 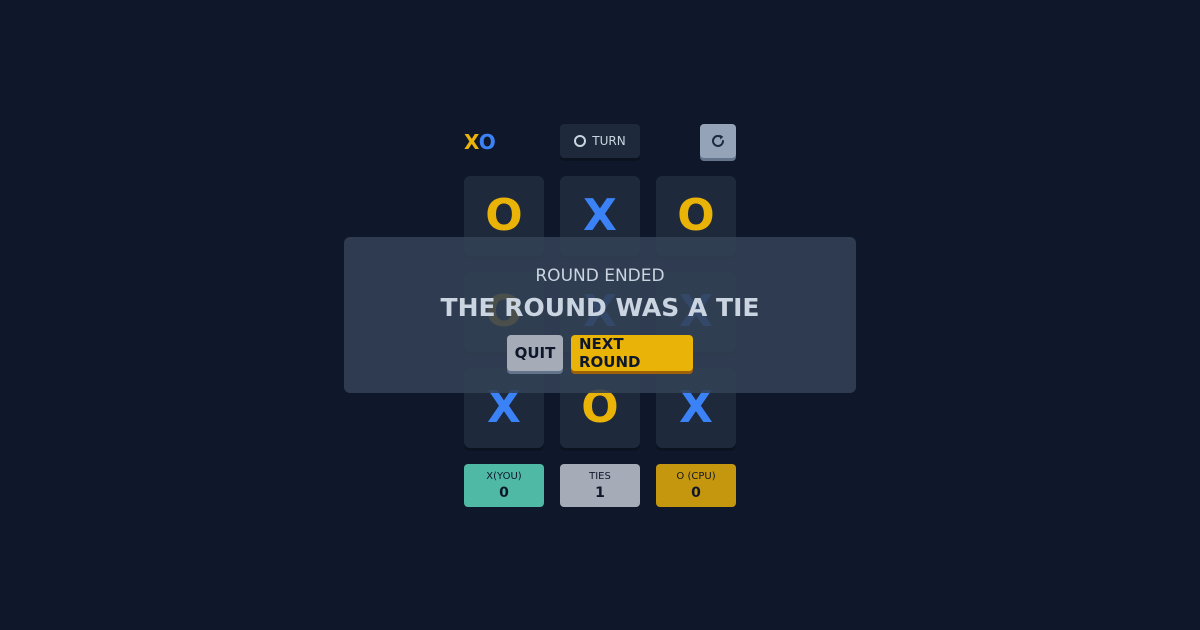 I want to click on turn-indicator: TURN, so click(x=600, y=141).